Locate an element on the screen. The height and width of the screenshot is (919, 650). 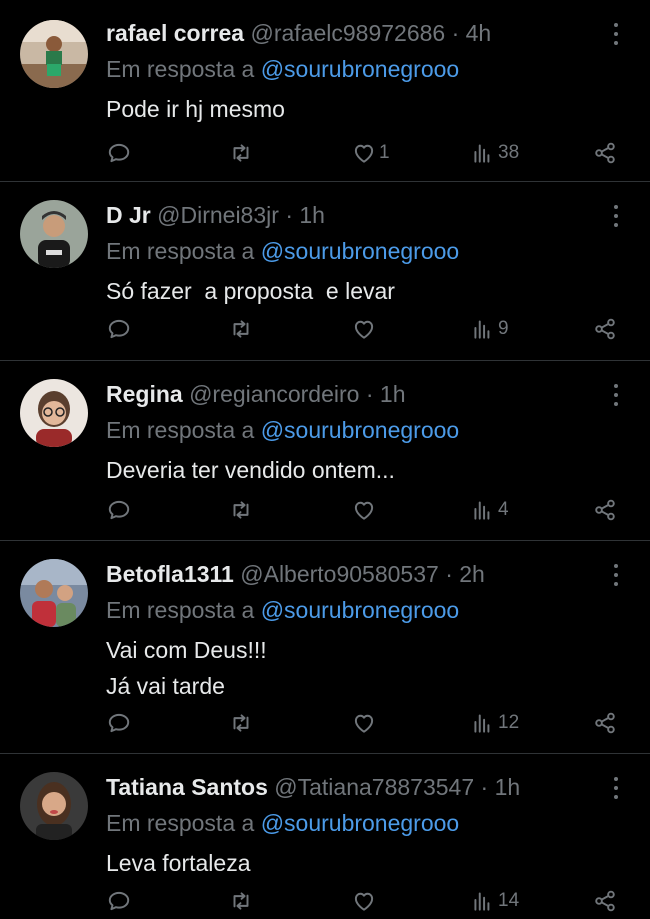
view-count: 12 is located at coordinates (509, 722).